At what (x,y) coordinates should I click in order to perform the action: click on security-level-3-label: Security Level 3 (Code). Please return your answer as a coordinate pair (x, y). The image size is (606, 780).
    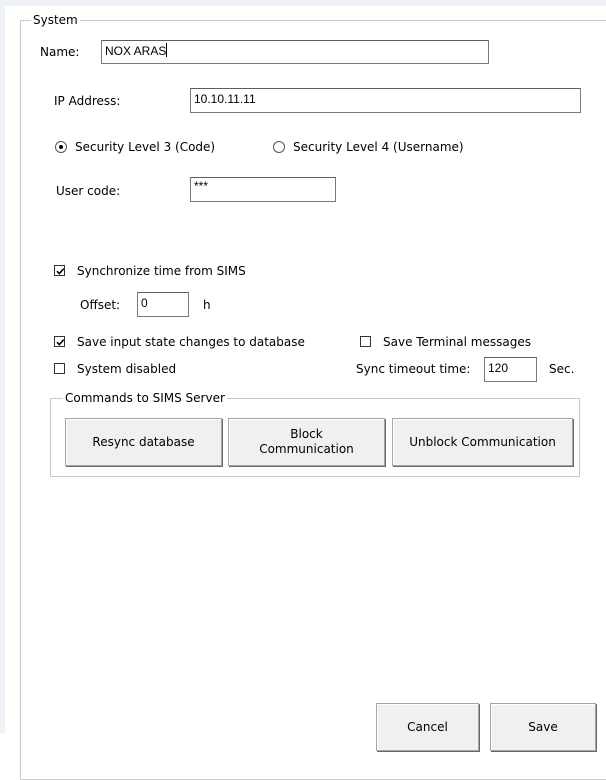
    Looking at the image, I should click on (145, 147).